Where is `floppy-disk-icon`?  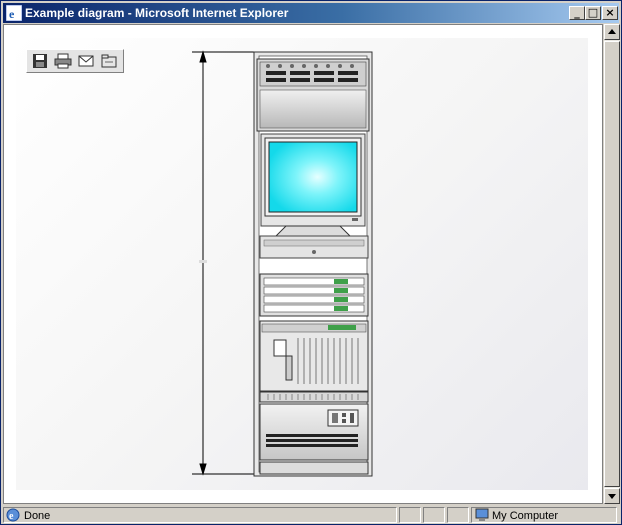 floppy-disk-icon is located at coordinates (40, 61).